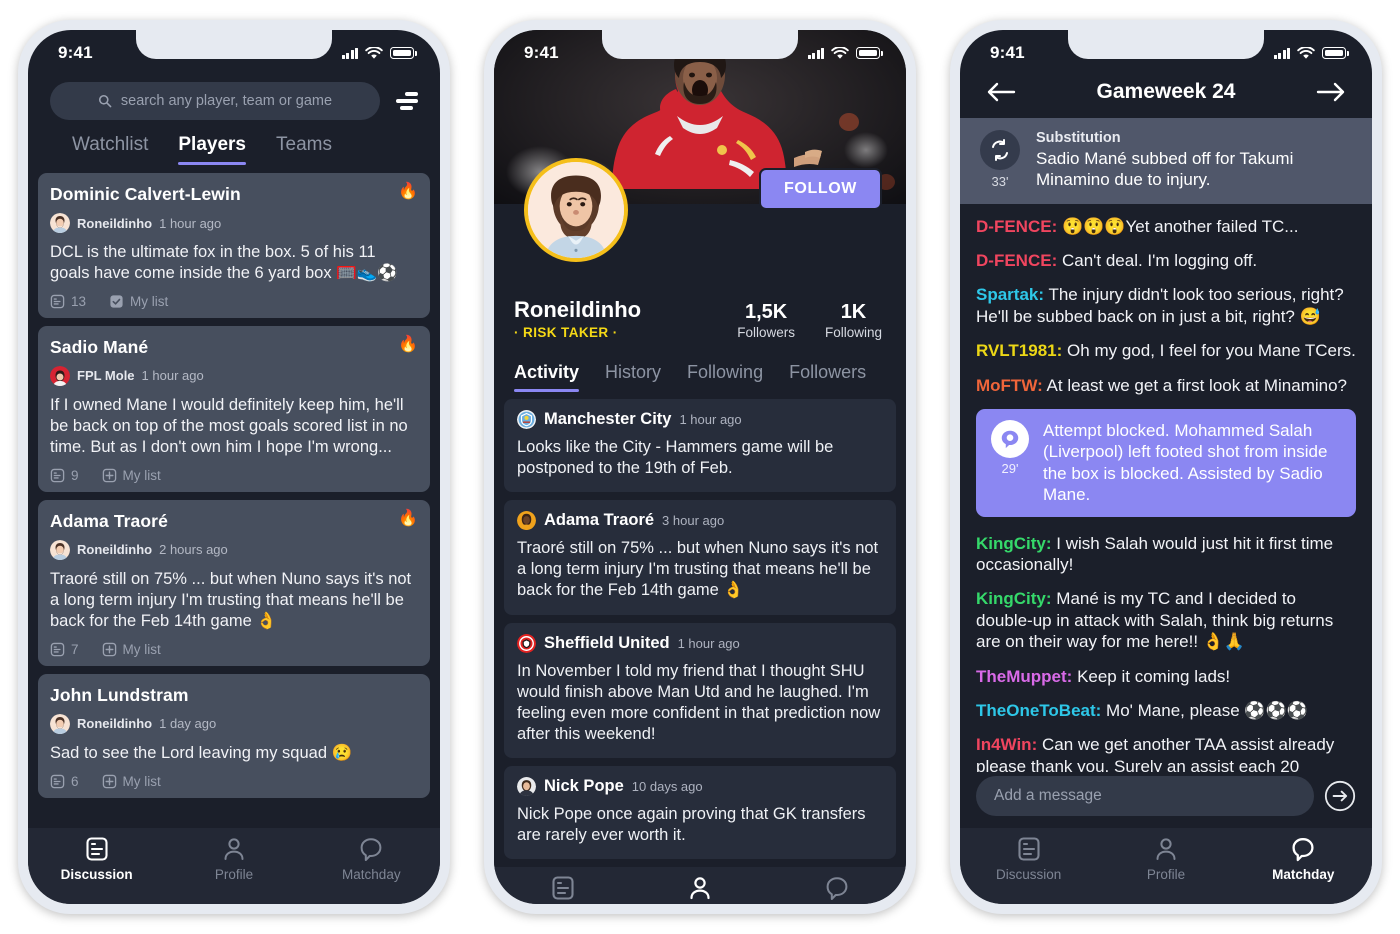  I want to click on tab-teams: Teams, so click(304, 149).